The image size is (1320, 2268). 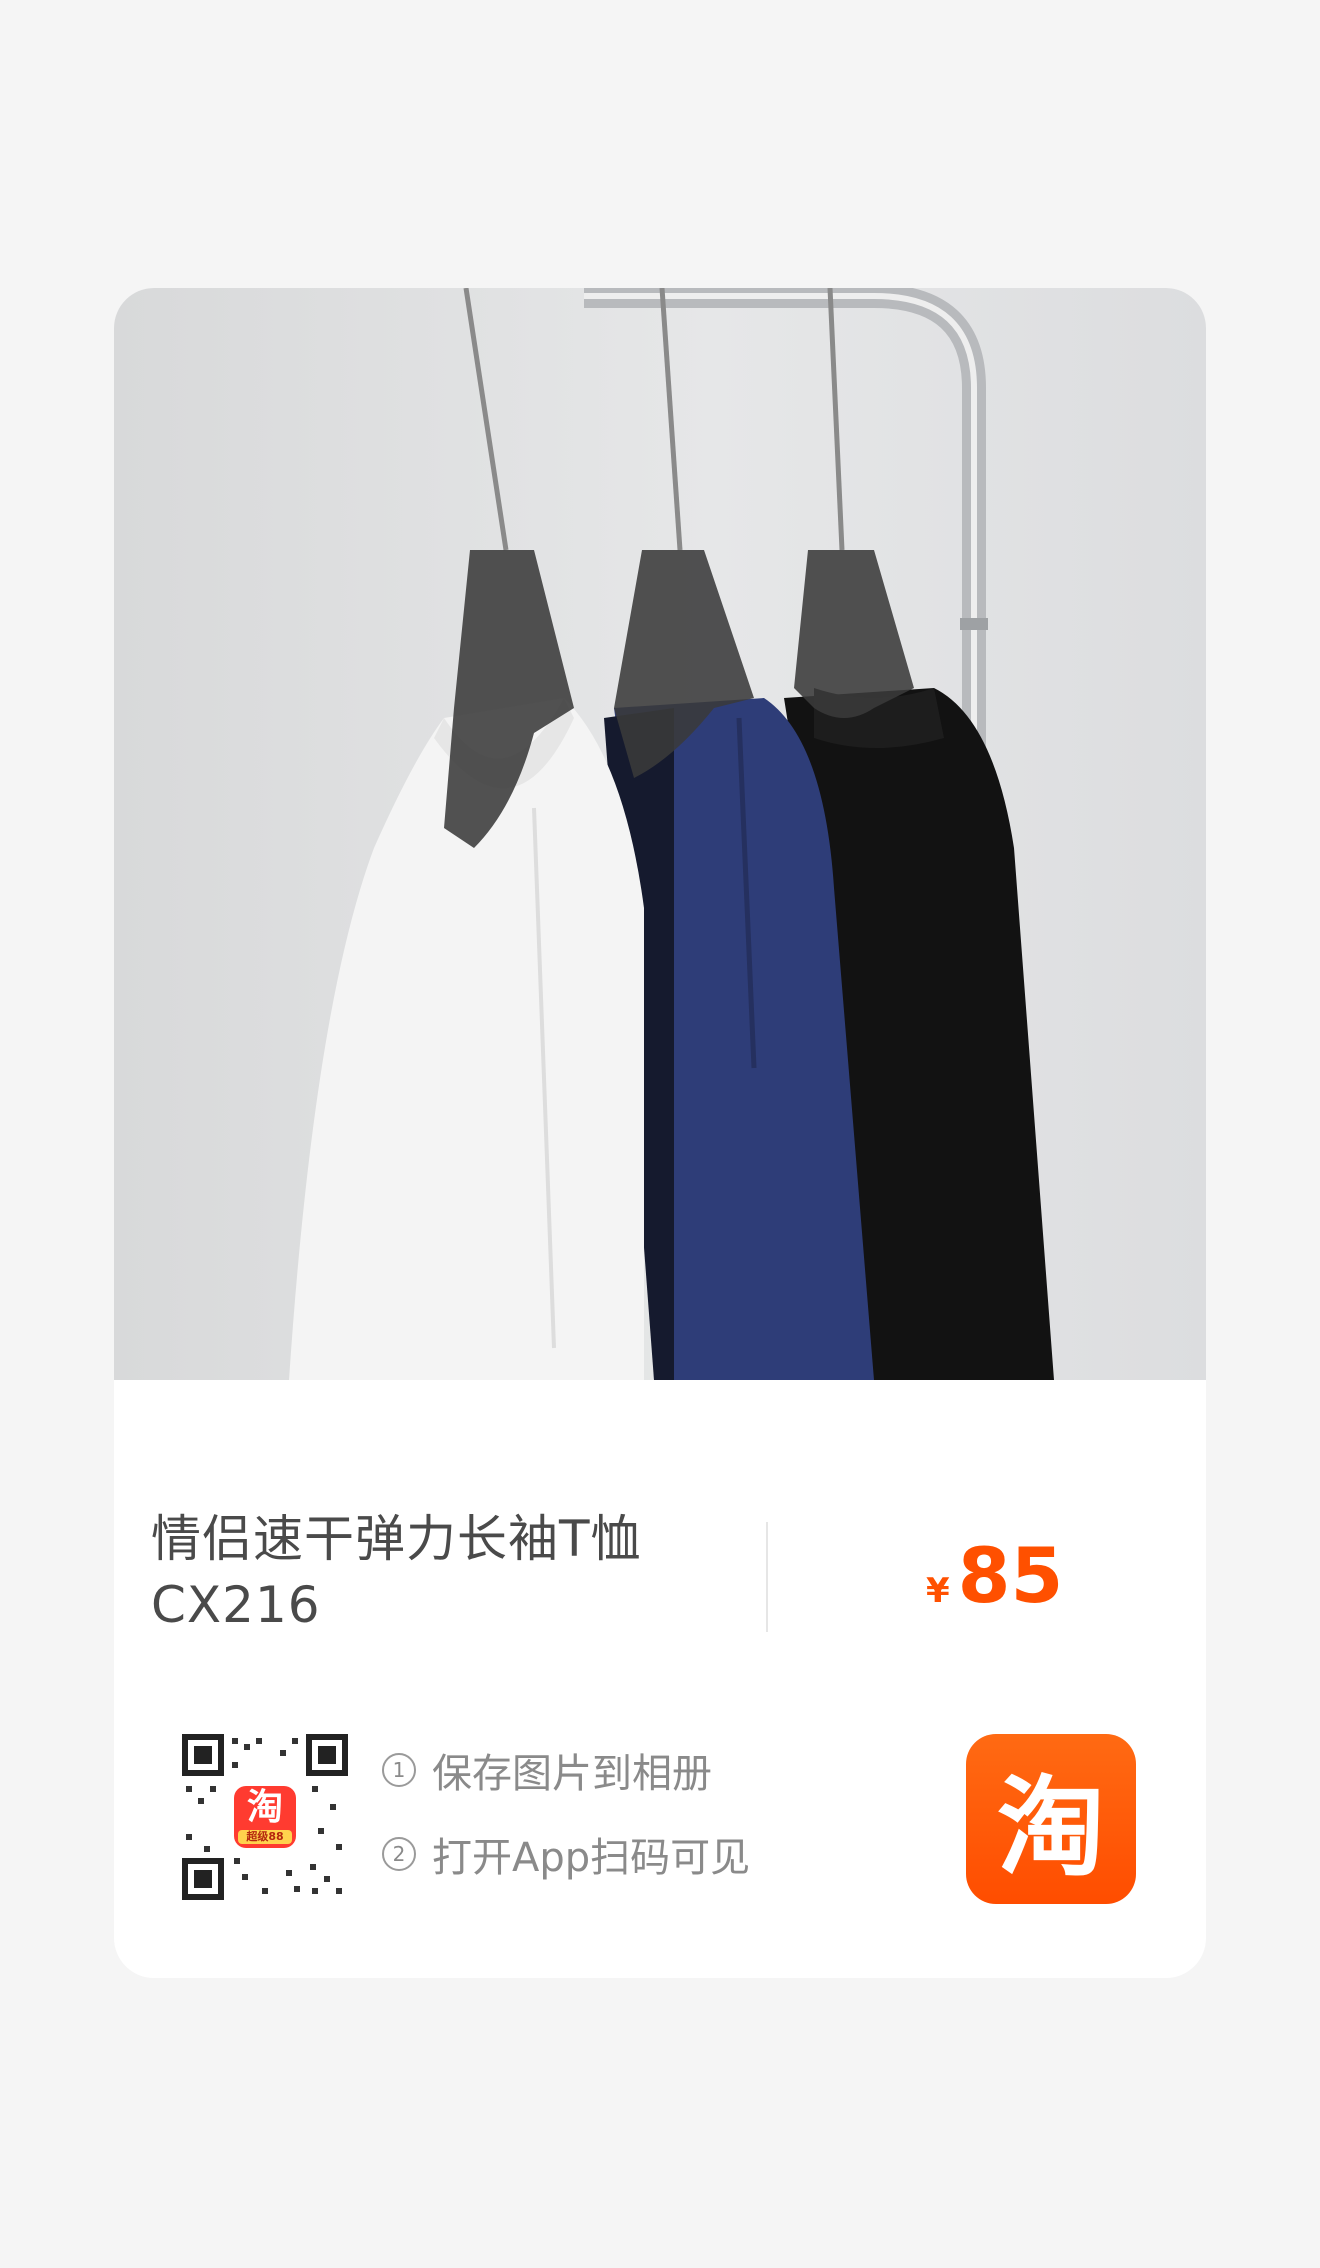 What do you see at coordinates (327, 1755) in the screenshot?
I see `qr-finder-top-right` at bounding box center [327, 1755].